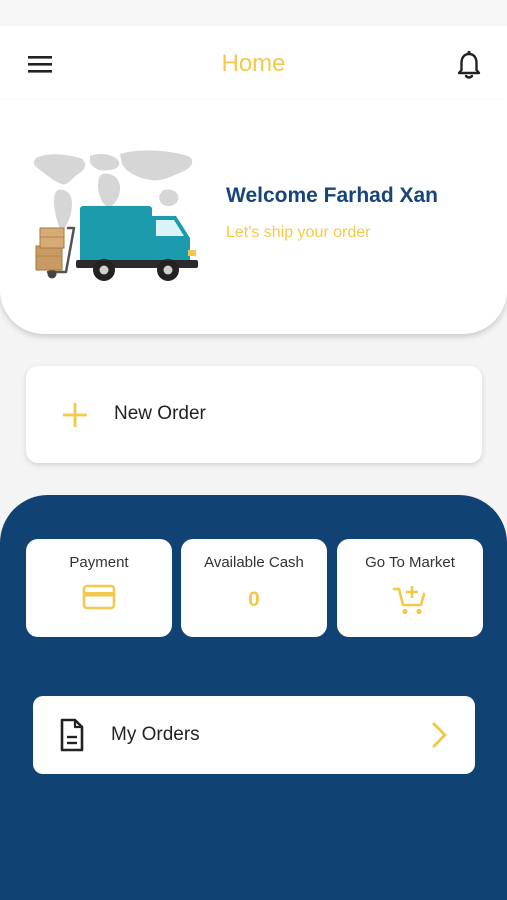 This screenshot has width=507, height=900. What do you see at coordinates (99, 562) in the screenshot?
I see `payment-label: Payment` at bounding box center [99, 562].